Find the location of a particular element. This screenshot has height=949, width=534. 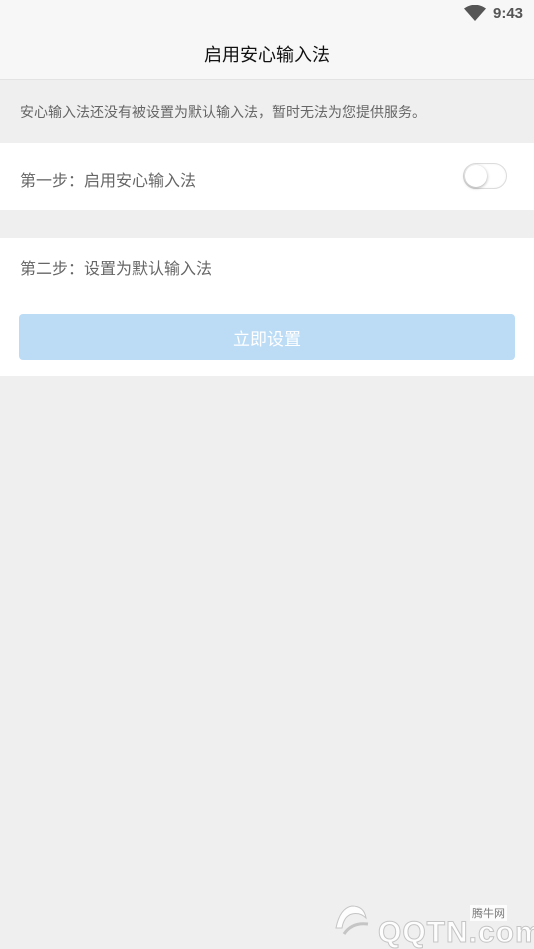

step1-row: 第一步：启用安心输入法 is located at coordinates (267, 176).